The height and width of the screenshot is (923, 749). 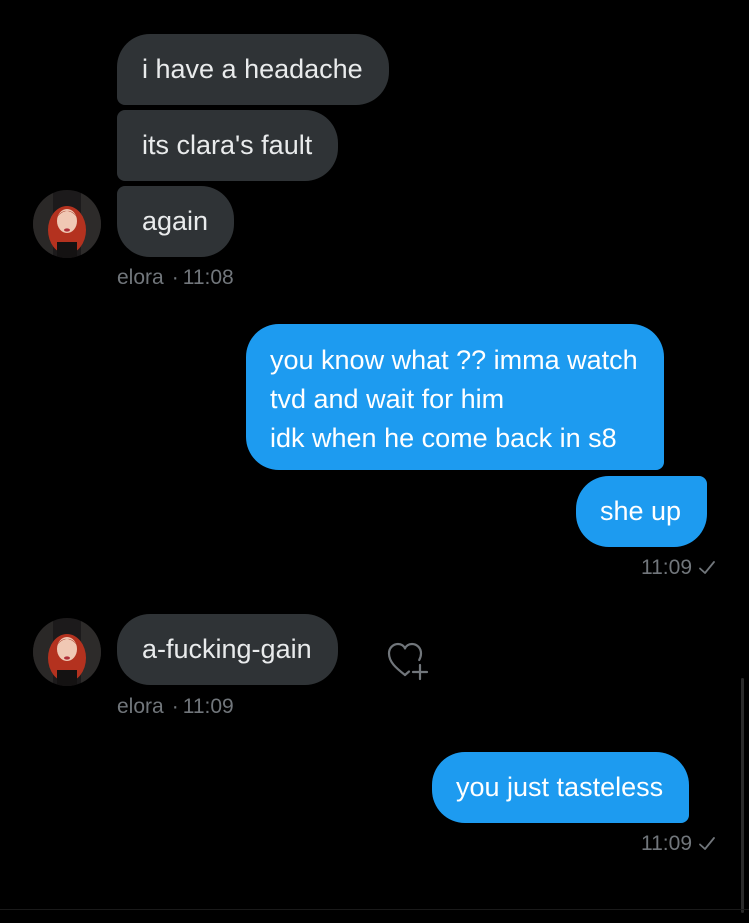 What do you see at coordinates (374, 909) in the screenshot?
I see `divider` at bounding box center [374, 909].